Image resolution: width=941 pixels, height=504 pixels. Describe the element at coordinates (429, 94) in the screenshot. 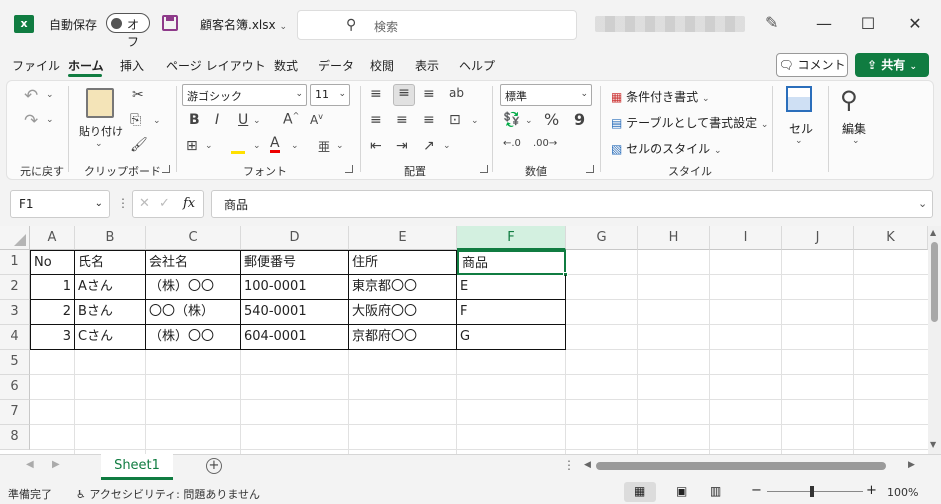

I see `align-bottom-icon: ≡` at that location.